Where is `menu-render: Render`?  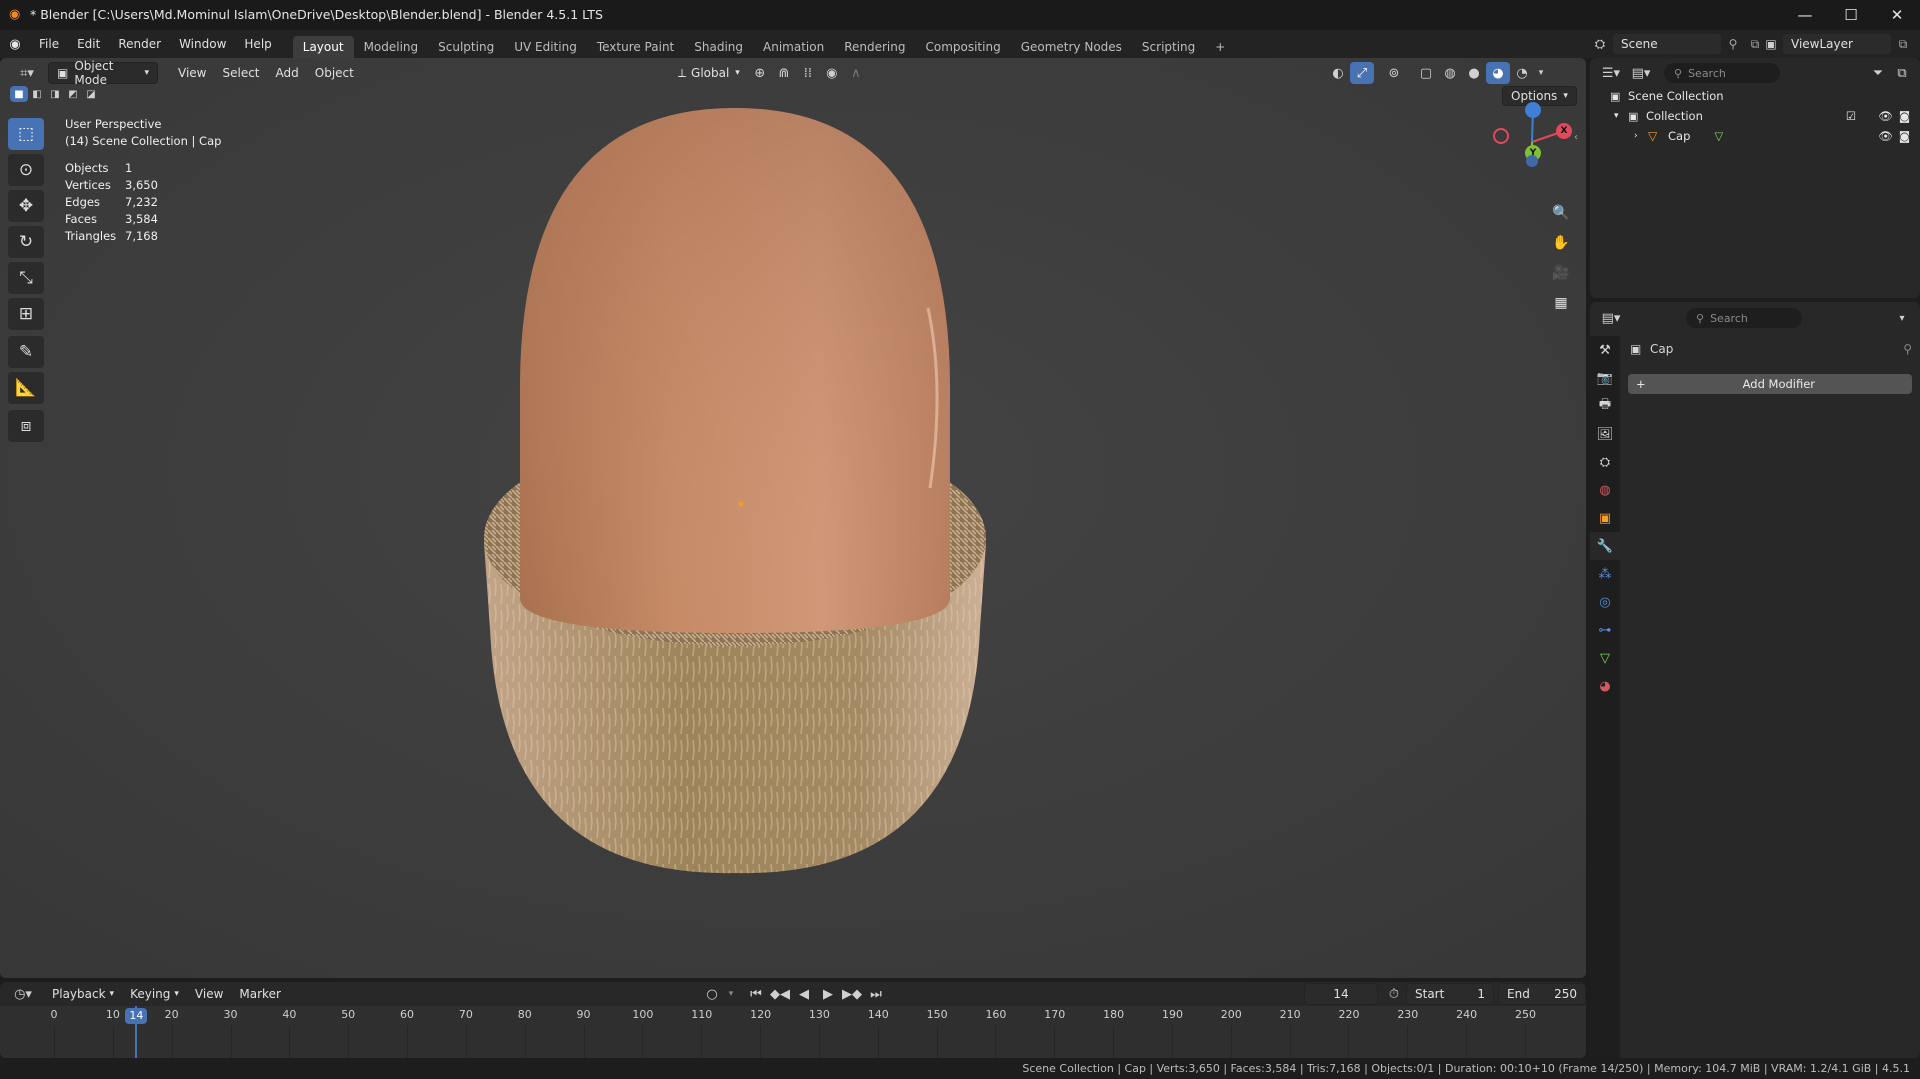
menu-render: Render is located at coordinates (139, 44).